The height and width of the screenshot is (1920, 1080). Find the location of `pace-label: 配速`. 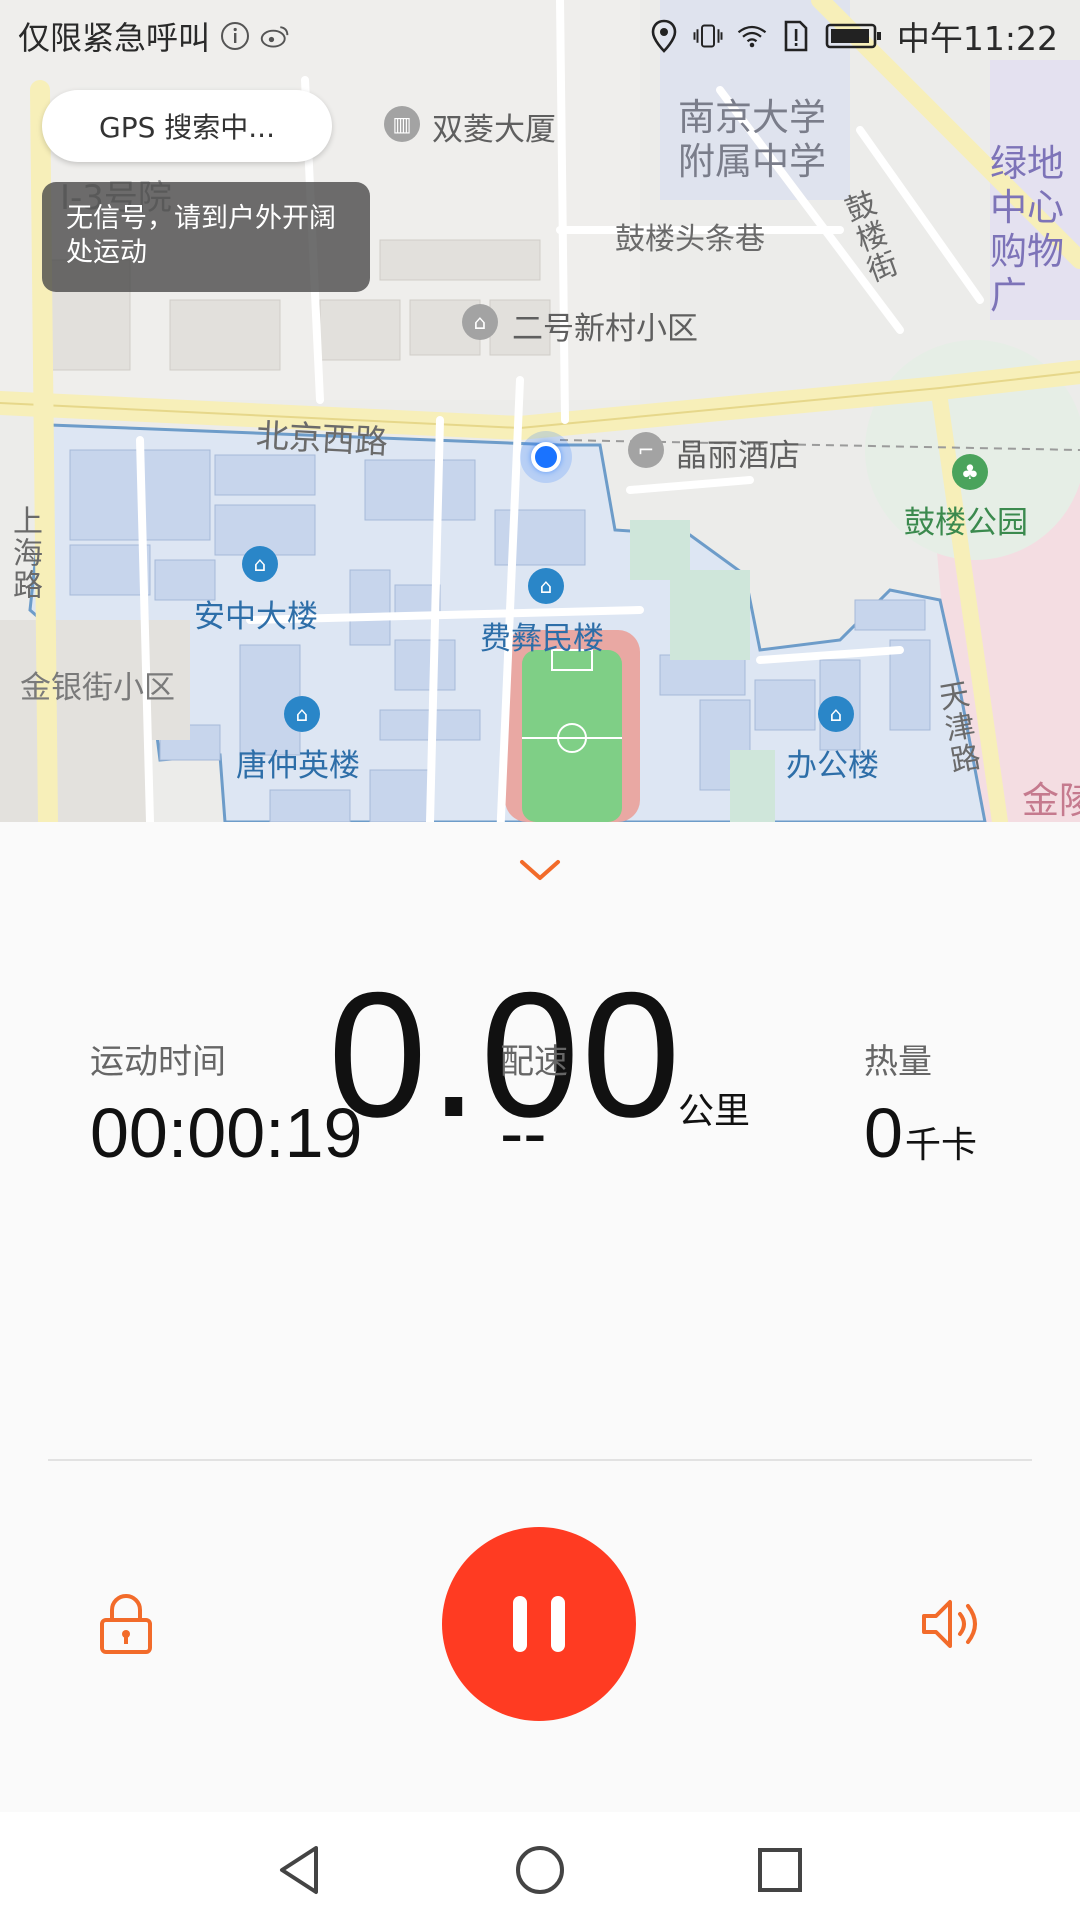

pace-label: 配速 is located at coordinates (534, 1062).